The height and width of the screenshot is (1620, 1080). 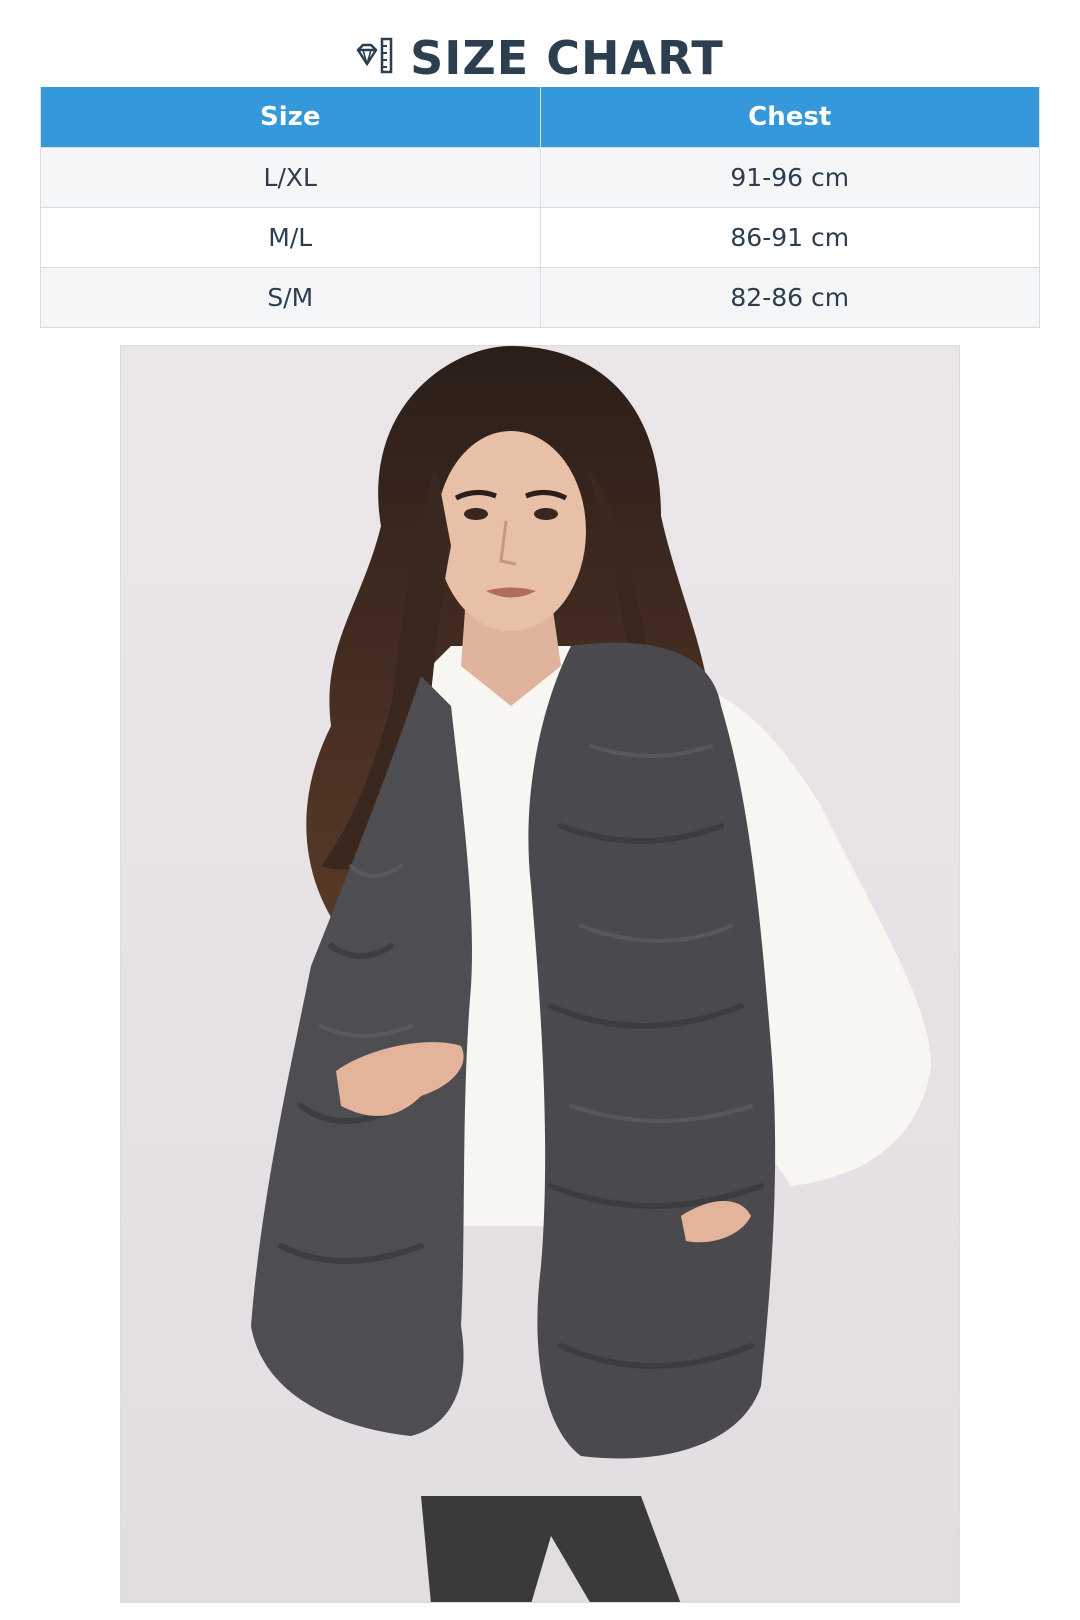 I want to click on column-header-chest: Chest, so click(x=789, y=117).